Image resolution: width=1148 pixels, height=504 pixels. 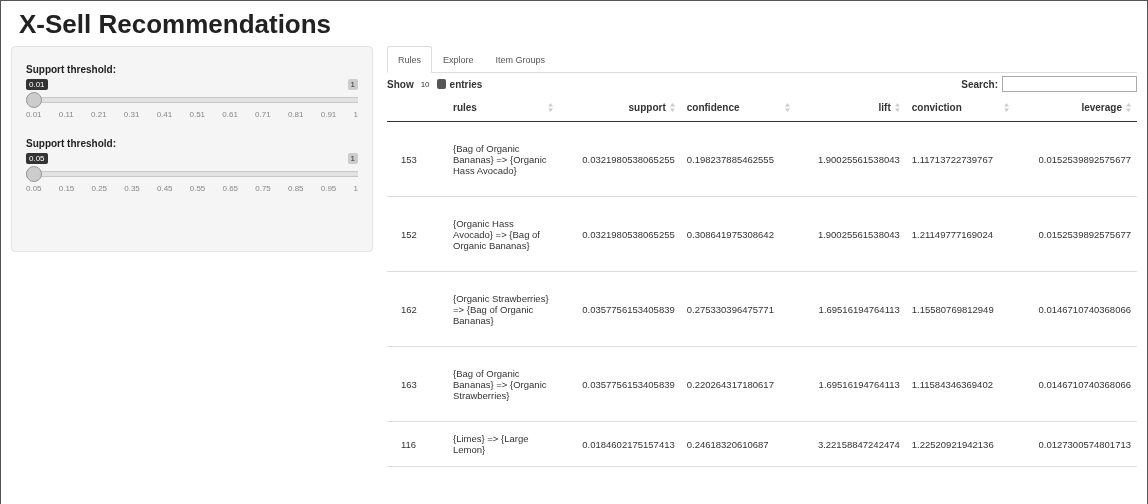 I want to click on slider-value: 0.05, so click(x=37, y=158).